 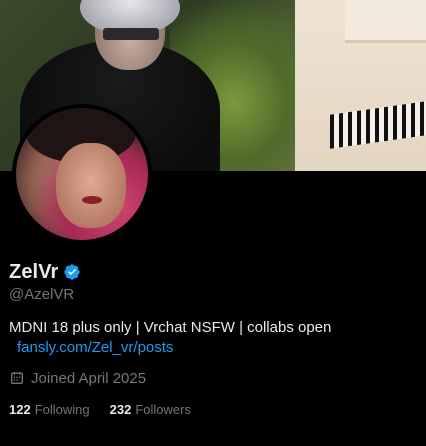 What do you see at coordinates (385, 21) in the screenshot?
I see `banner-piano-lid` at bounding box center [385, 21].